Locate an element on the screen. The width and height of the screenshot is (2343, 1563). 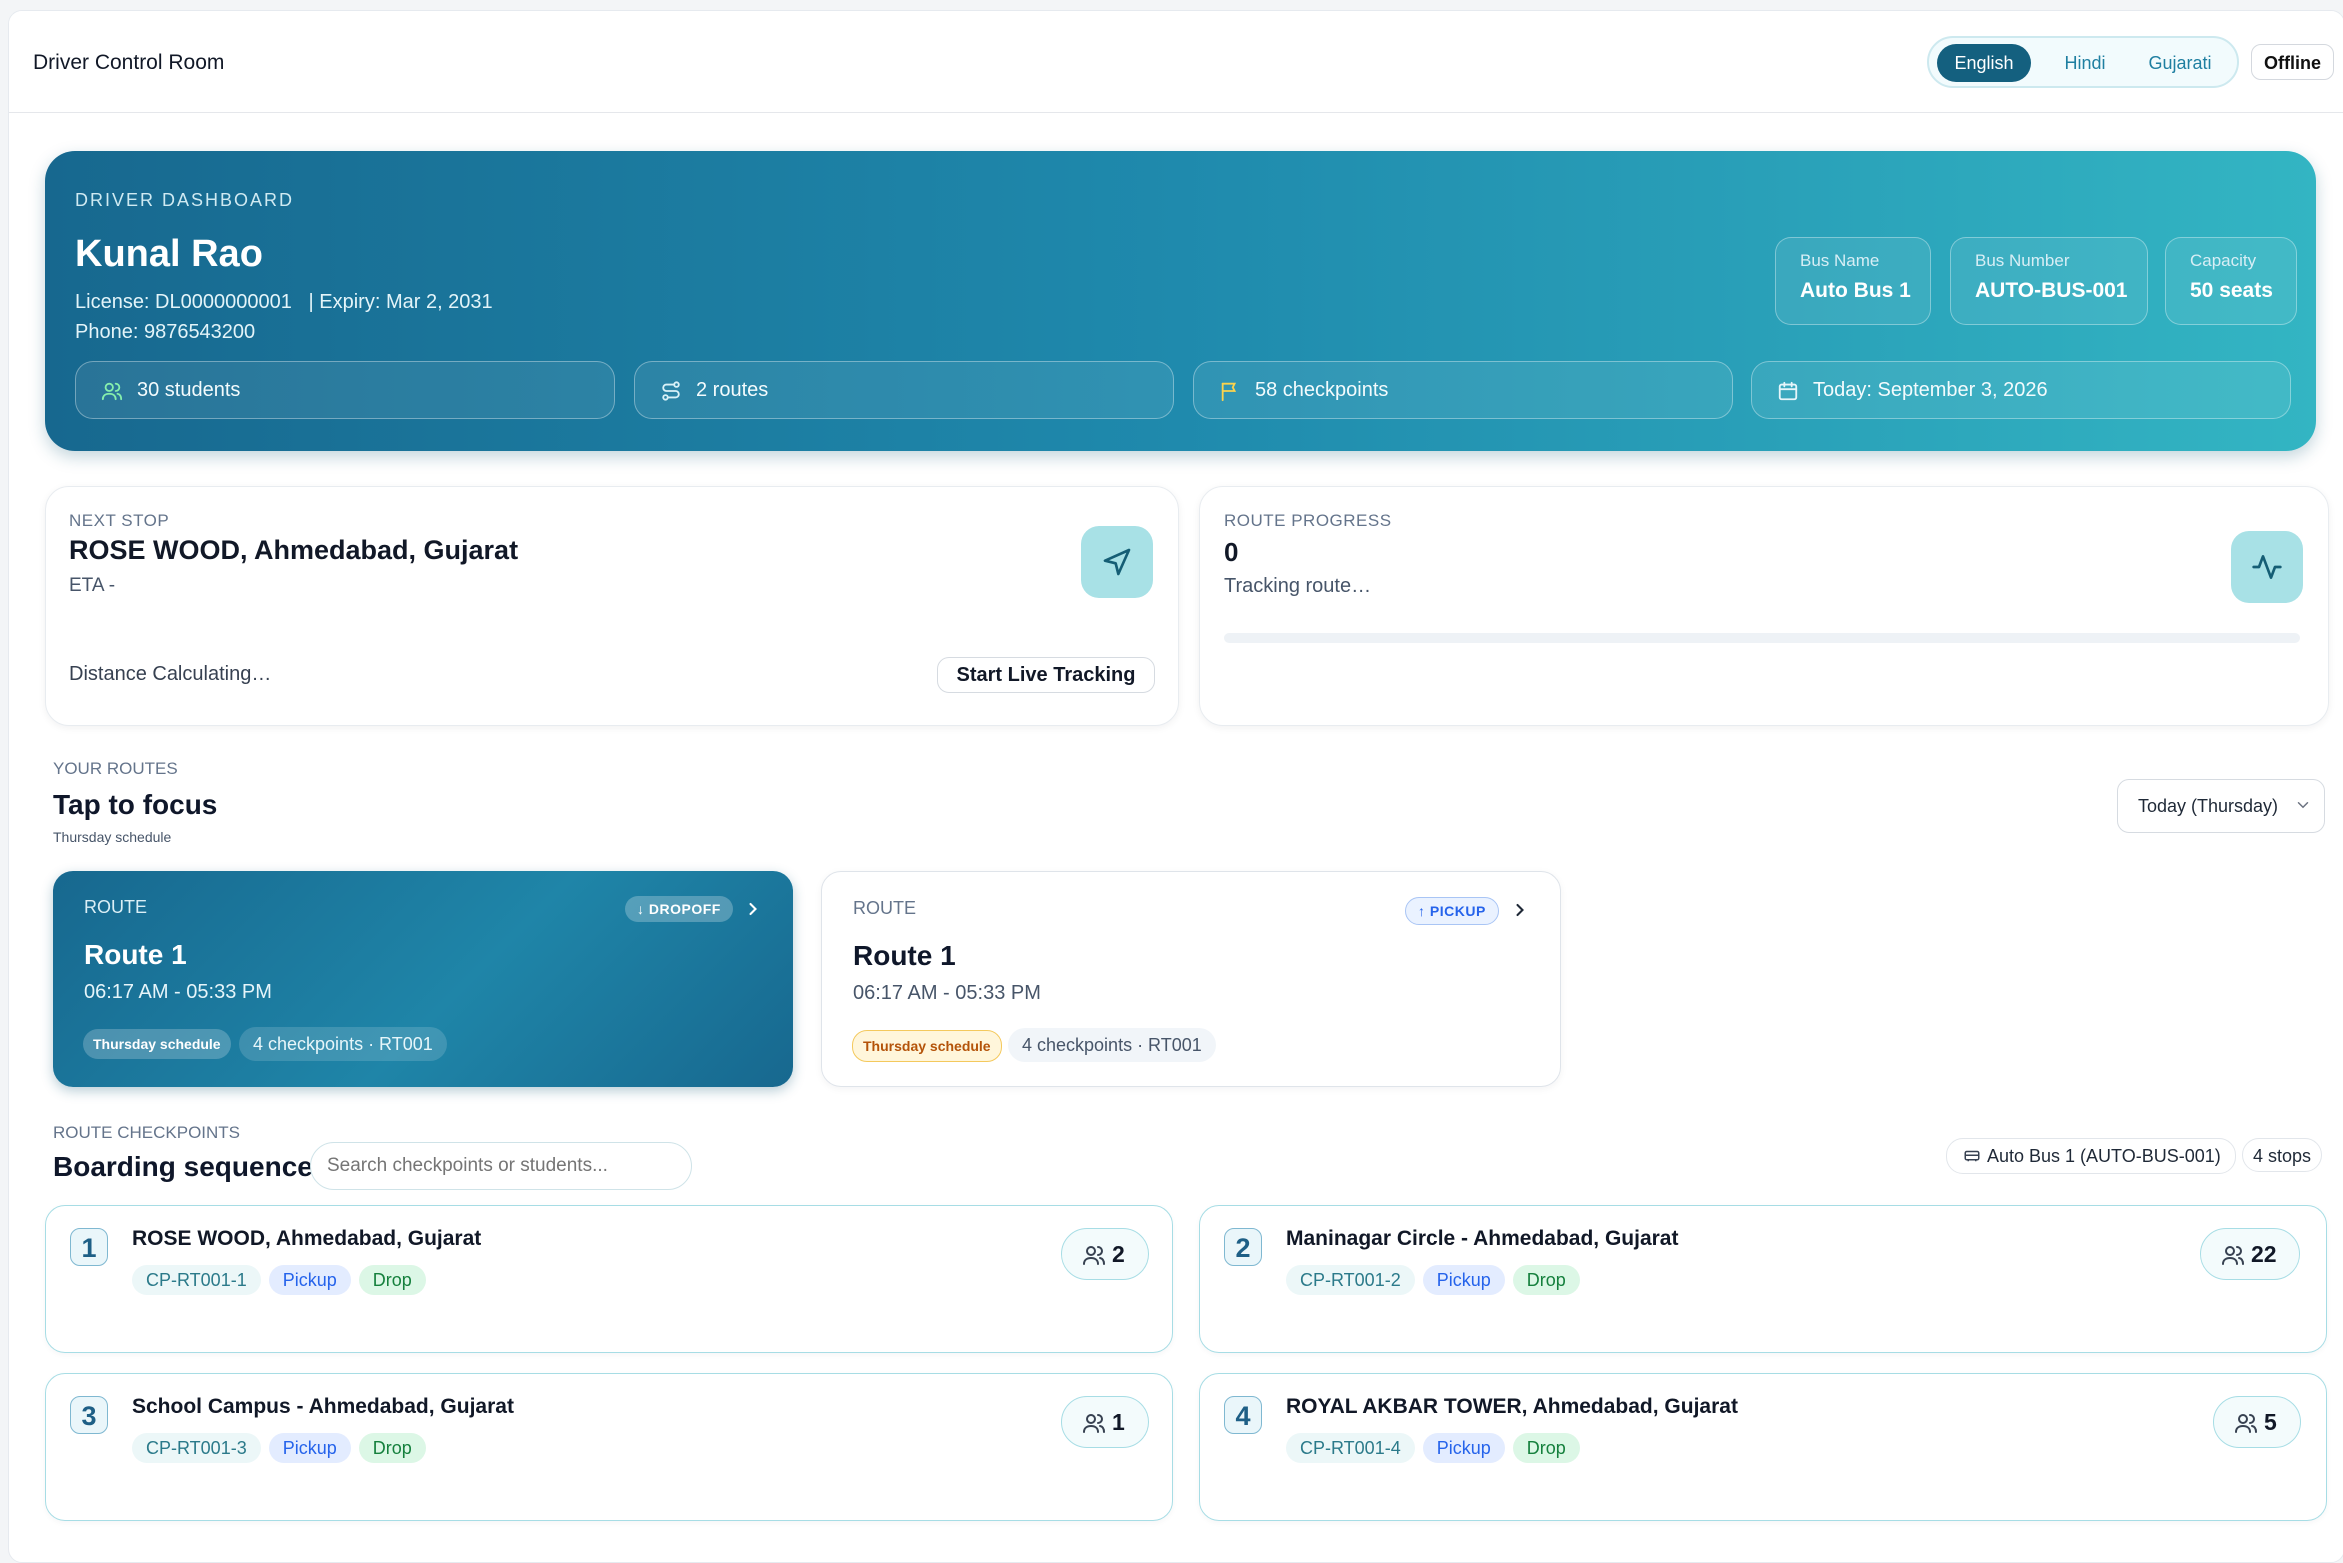
chevron-down-icon is located at coordinates (2303, 805).